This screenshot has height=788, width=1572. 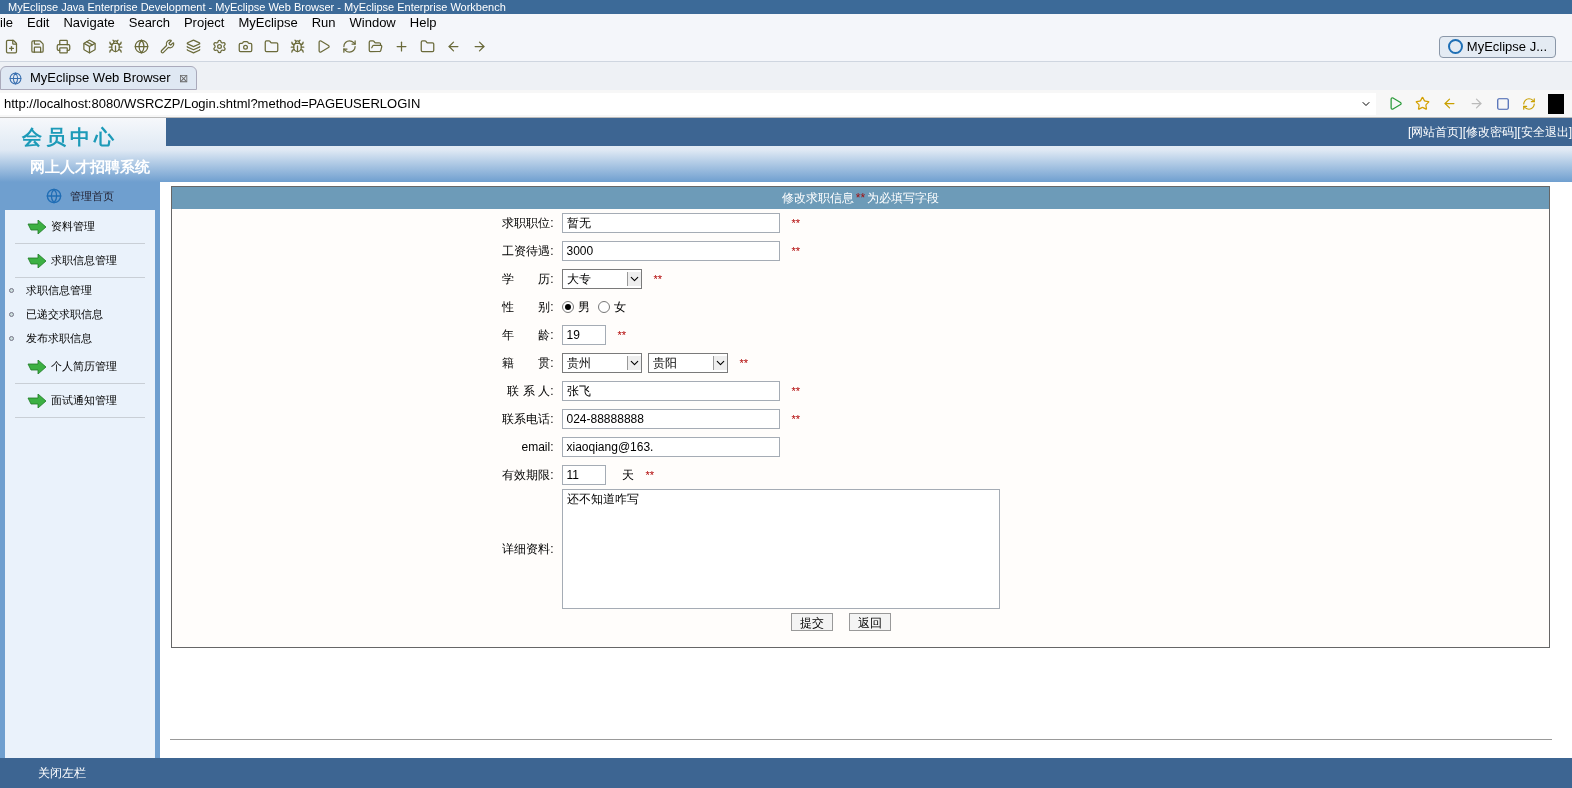 I want to click on sidebar-home-link: 管理首页, so click(x=92, y=196).